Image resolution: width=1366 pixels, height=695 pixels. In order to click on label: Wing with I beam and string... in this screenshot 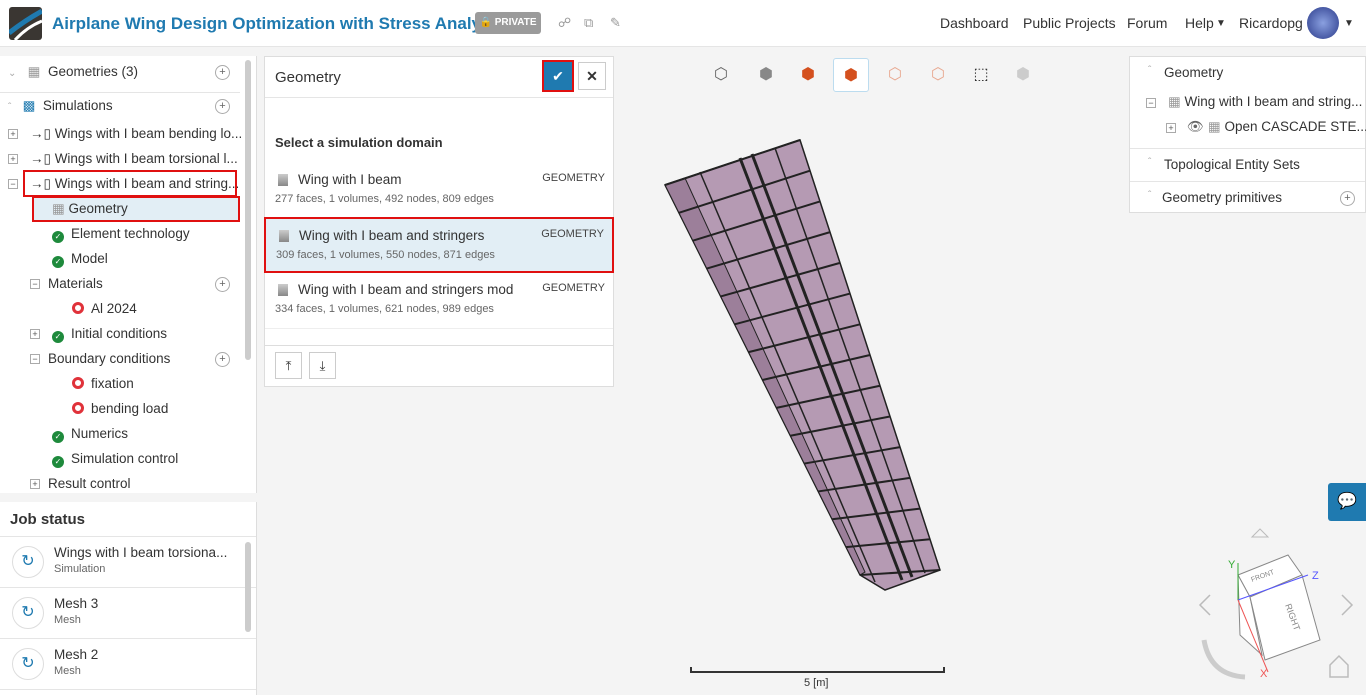, I will do `click(1273, 101)`.